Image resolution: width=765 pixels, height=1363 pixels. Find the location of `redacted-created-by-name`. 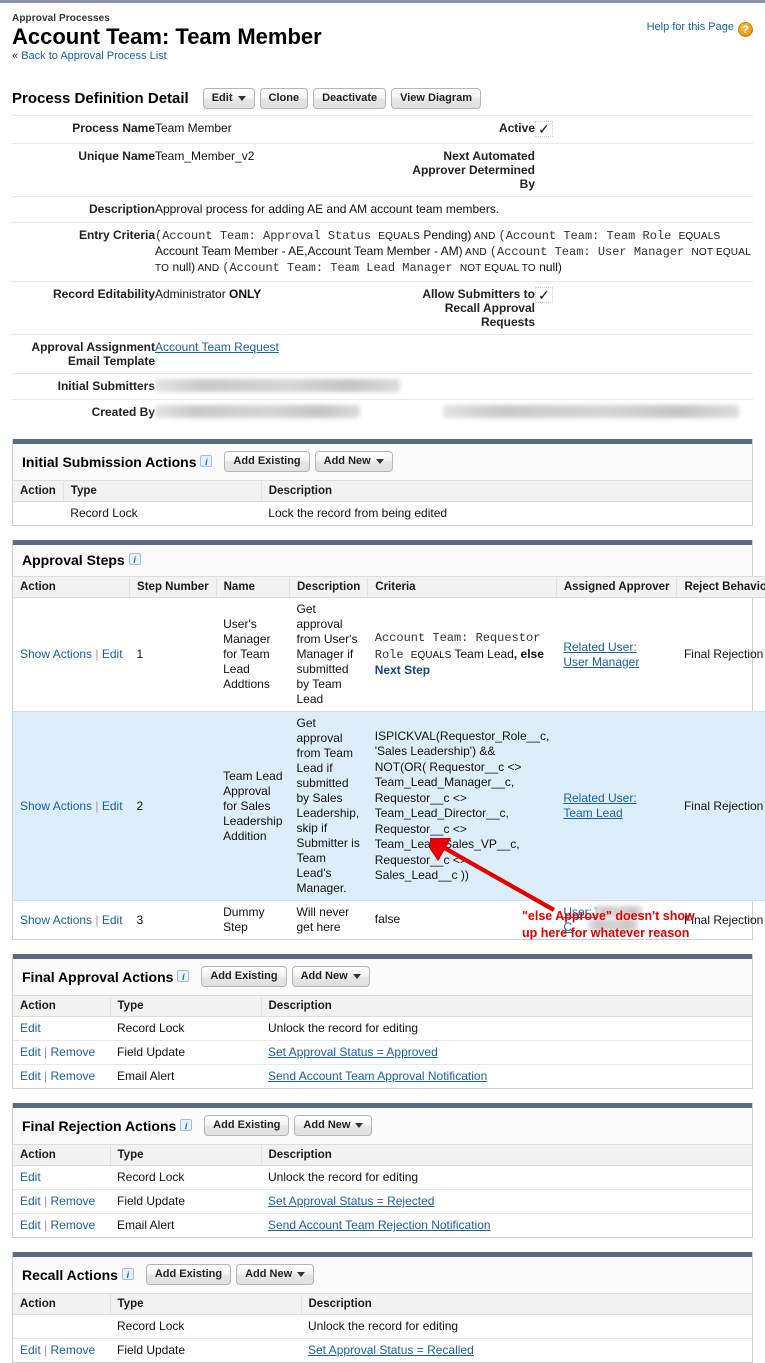

redacted-created-by-name is located at coordinates (257, 412).